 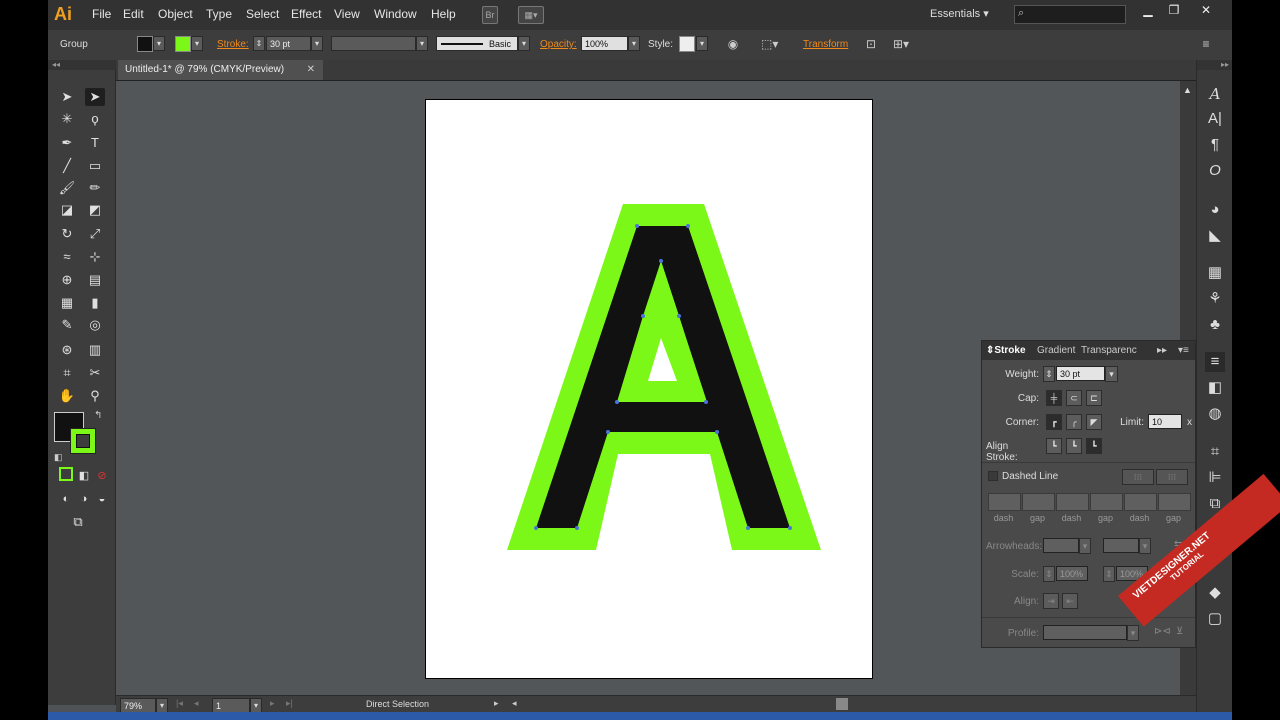 I want to click on start-scale-stepper: ⇕, so click(x=1049, y=574).